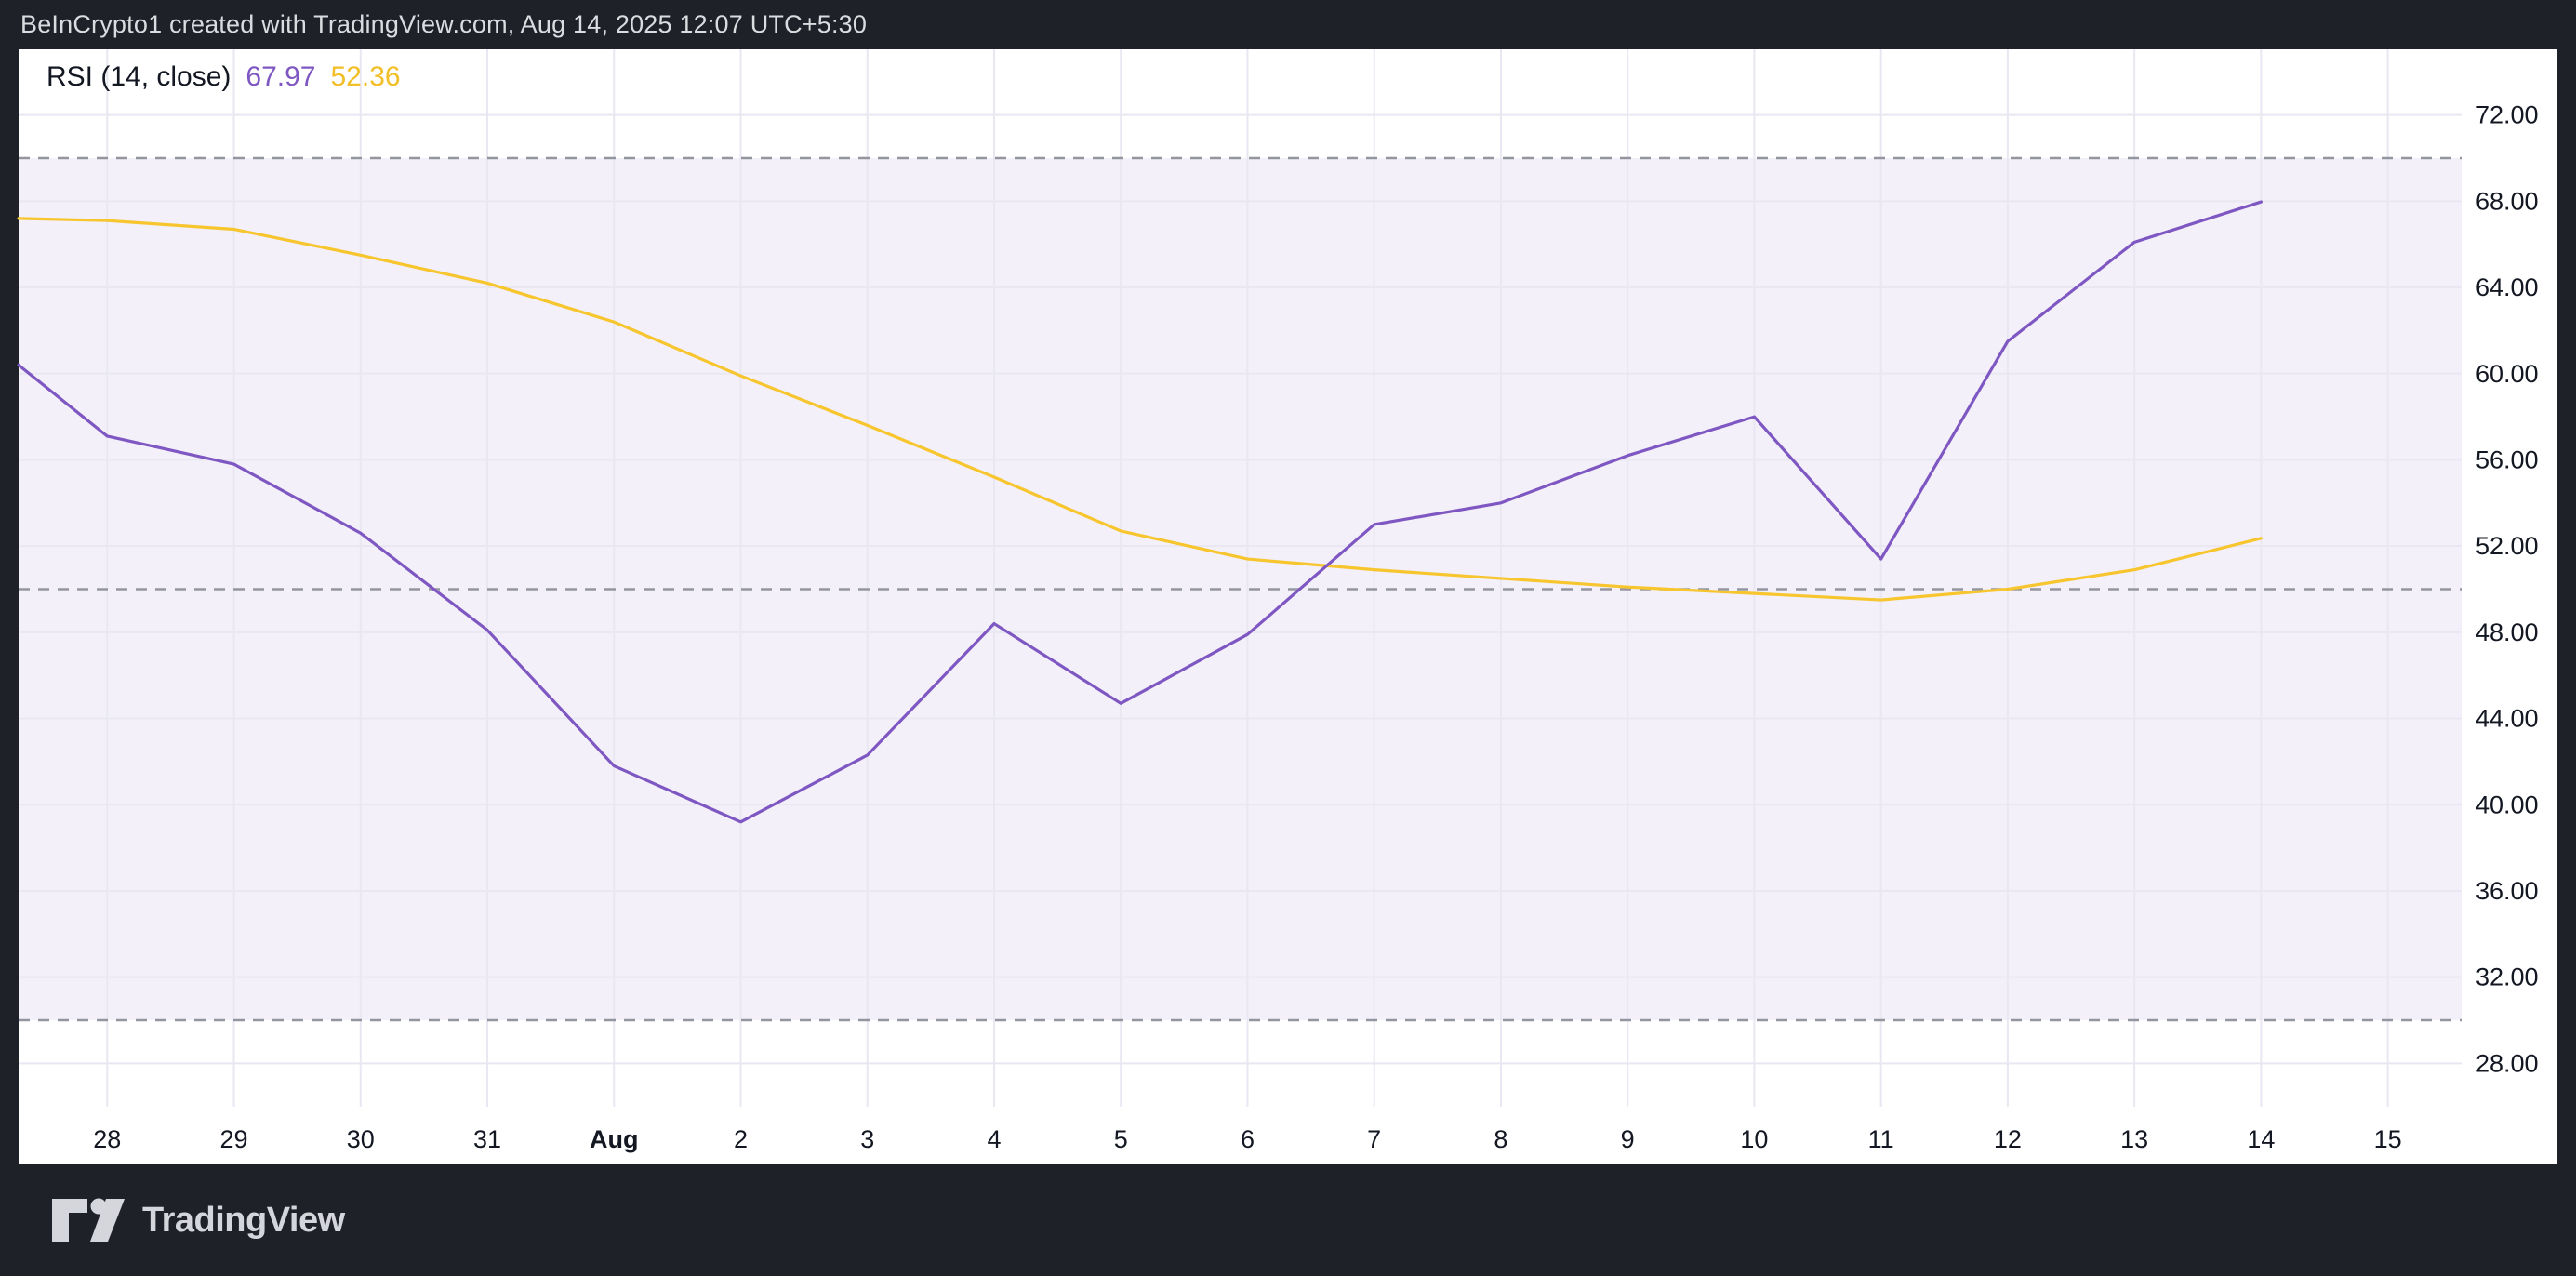  What do you see at coordinates (2507, 115) in the screenshot?
I see `y-axis-label: 72.00` at bounding box center [2507, 115].